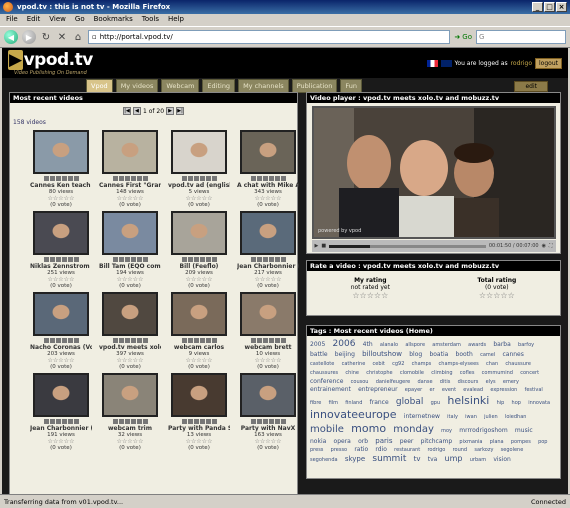 The width and height of the screenshot is (570, 508). What do you see at coordinates (363, 441) in the screenshot?
I see `tag-link: orb` at bounding box center [363, 441].